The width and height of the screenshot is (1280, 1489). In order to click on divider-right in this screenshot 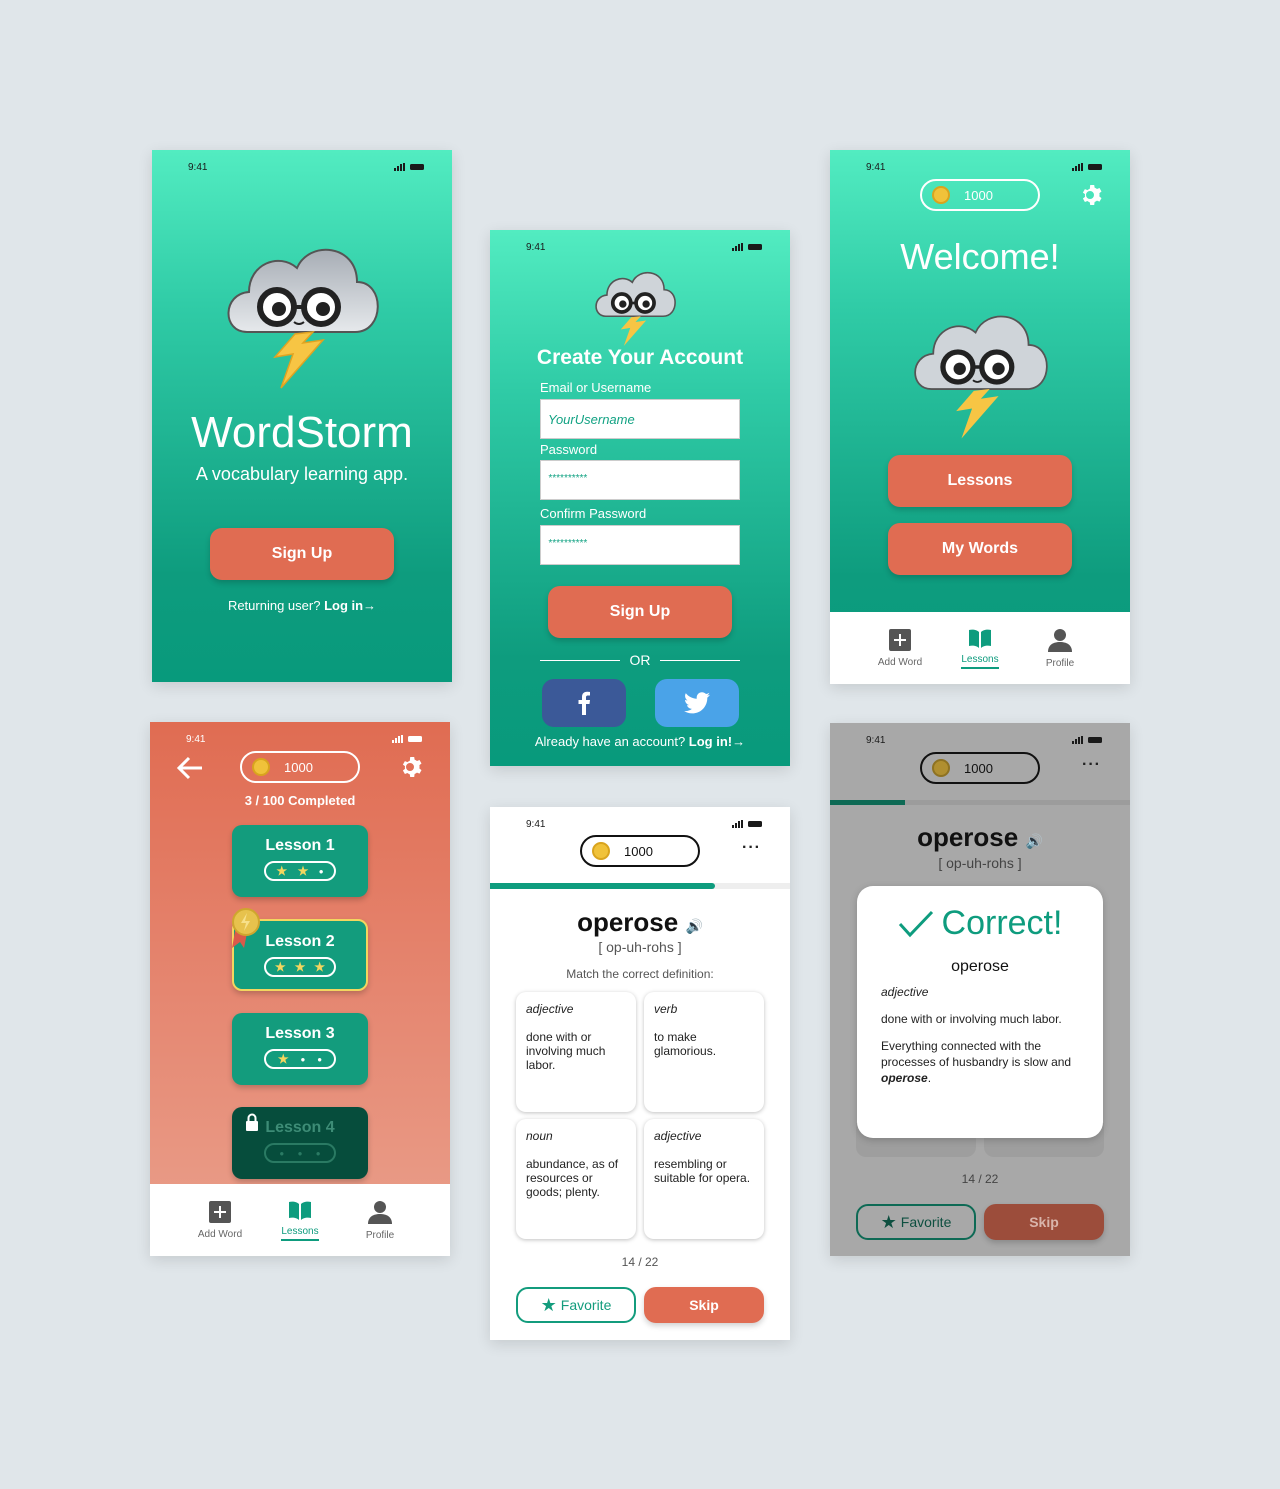, I will do `click(700, 660)`.